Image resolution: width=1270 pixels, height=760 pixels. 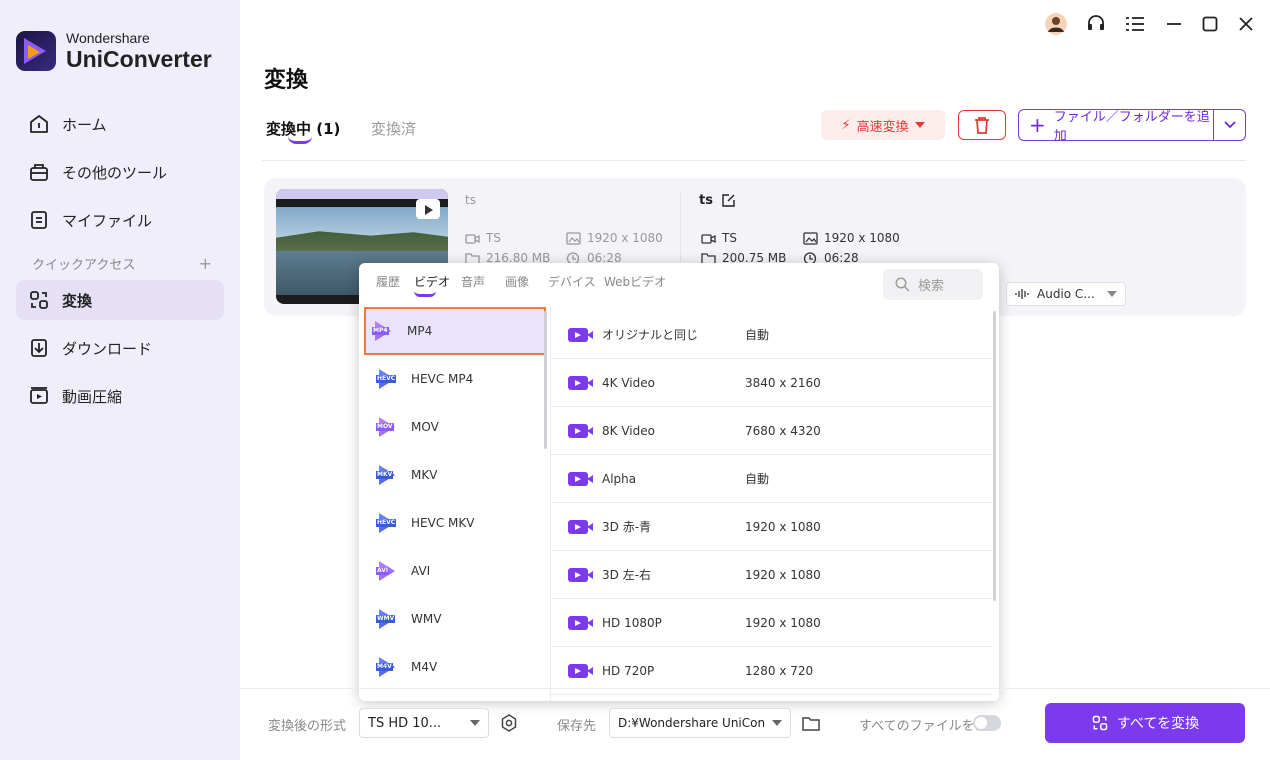 What do you see at coordinates (1246, 24) in the screenshot?
I see `close-icon` at bounding box center [1246, 24].